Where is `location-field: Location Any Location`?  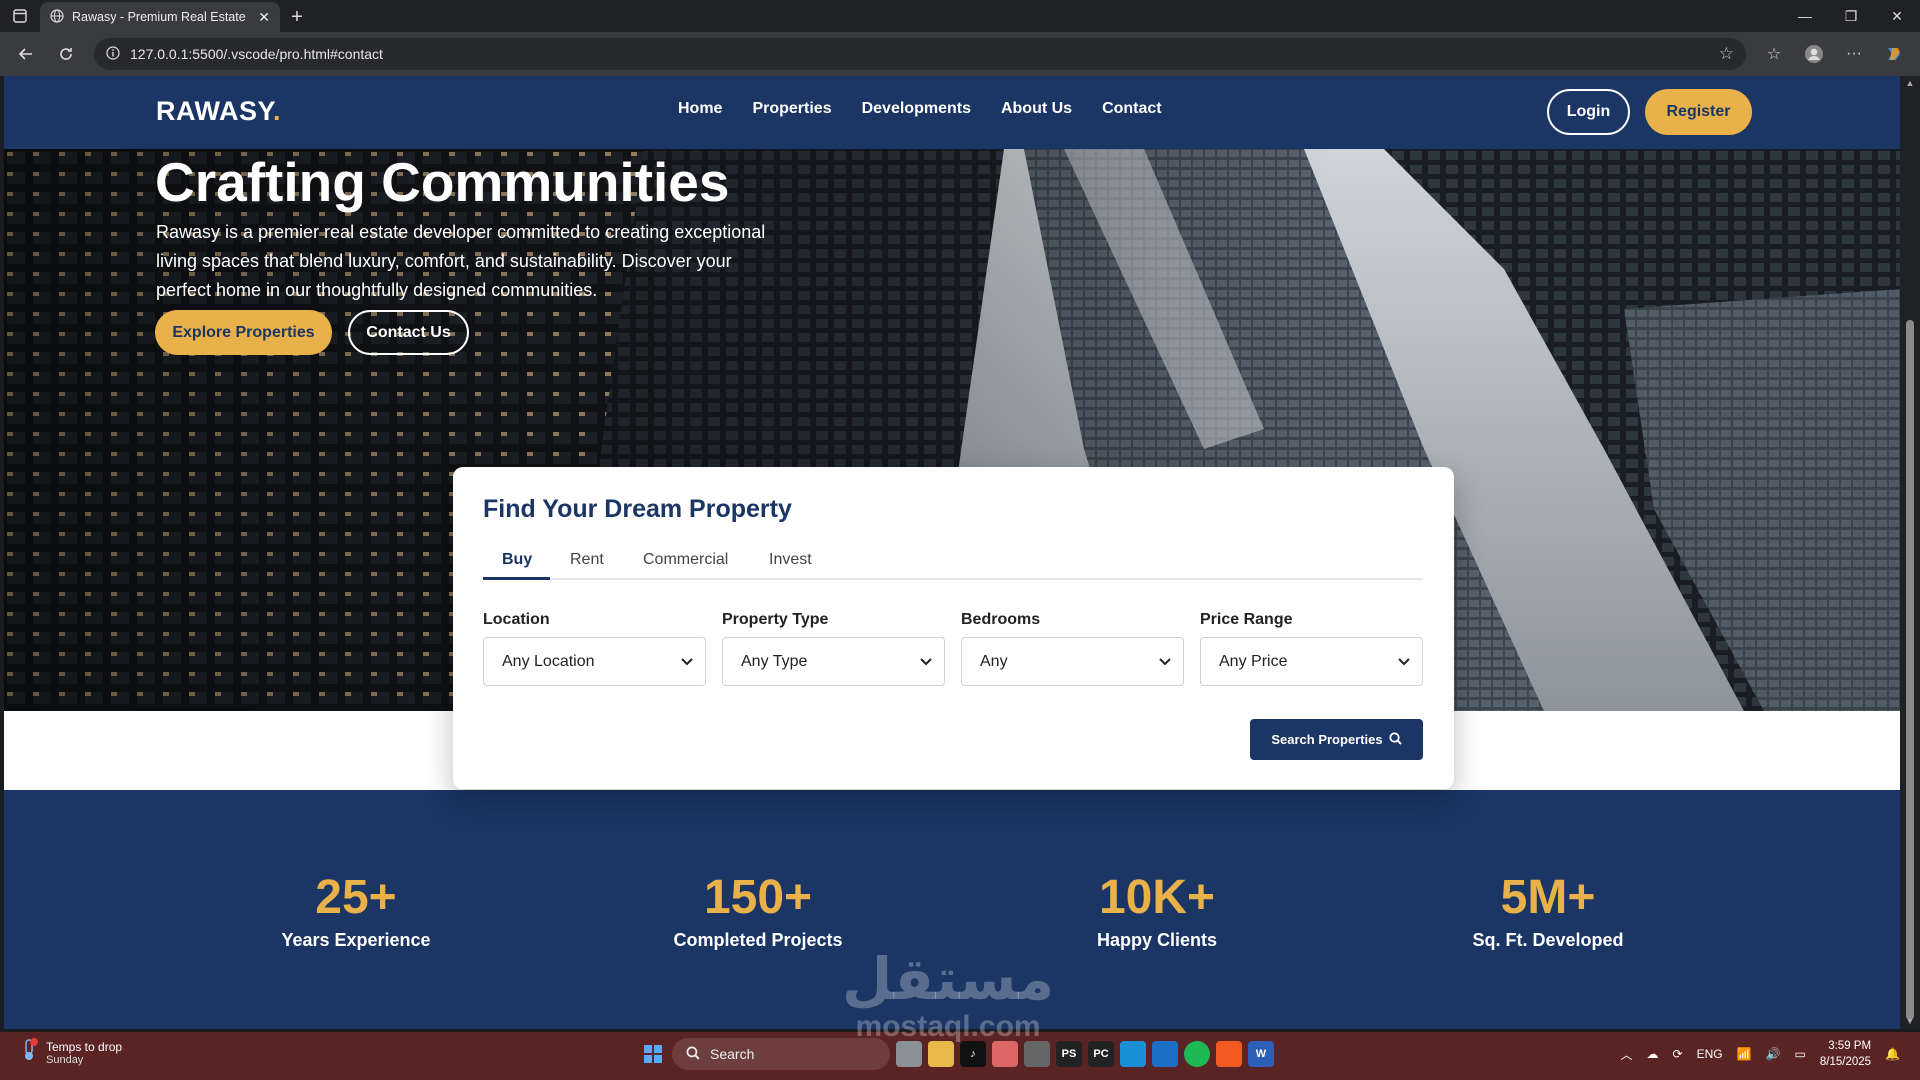 location-field: Location Any Location is located at coordinates (594, 648).